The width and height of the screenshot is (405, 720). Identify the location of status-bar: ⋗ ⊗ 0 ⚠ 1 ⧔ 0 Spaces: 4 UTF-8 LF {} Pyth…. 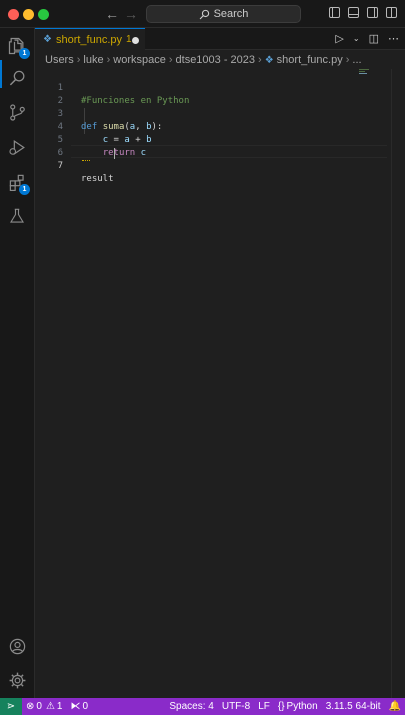
(202, 706).